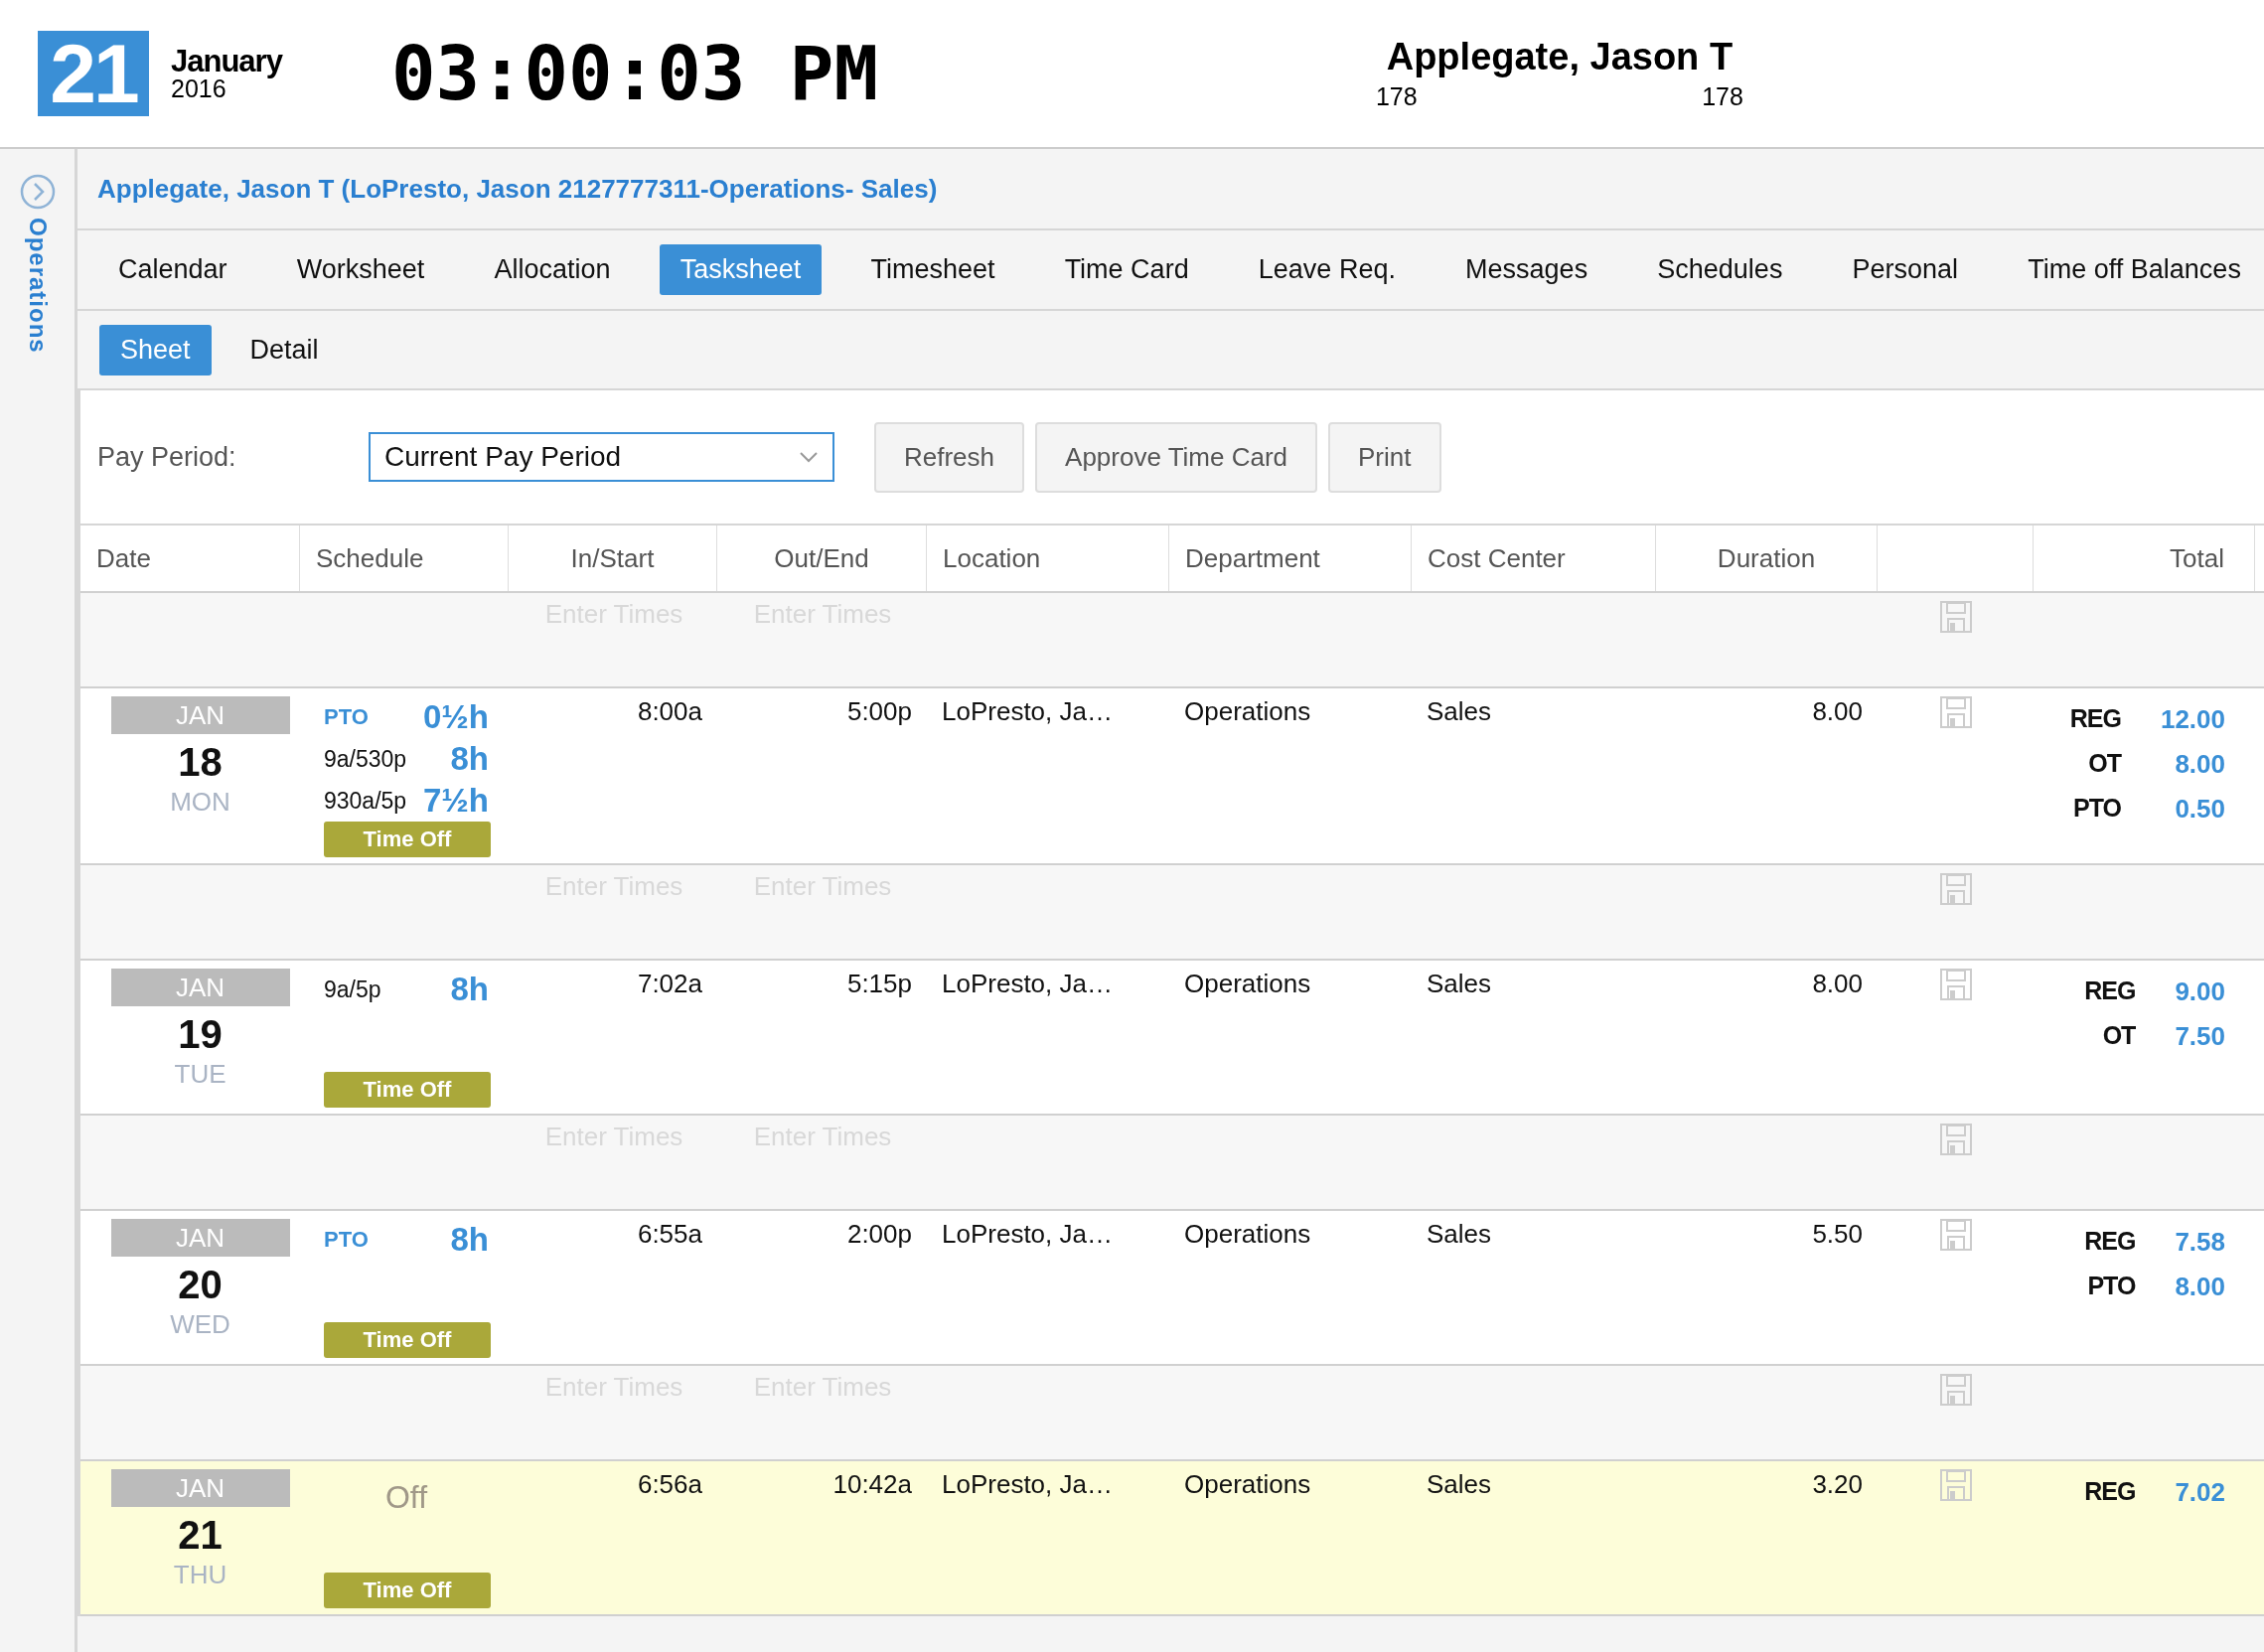  Describe the element at coordinates (455, 717) in the screenshot. I see `schedule-hours: 0½h` at that location.